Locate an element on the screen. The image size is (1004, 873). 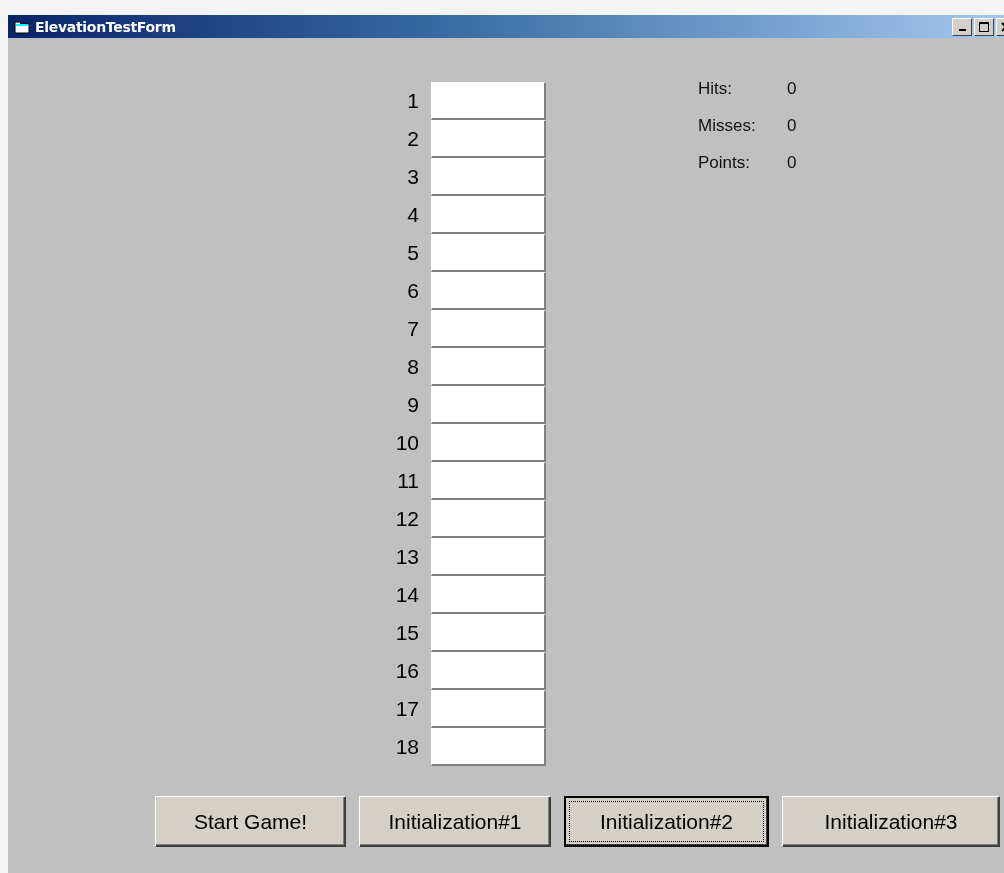
minimize-button is located at coordinates (962, 26).